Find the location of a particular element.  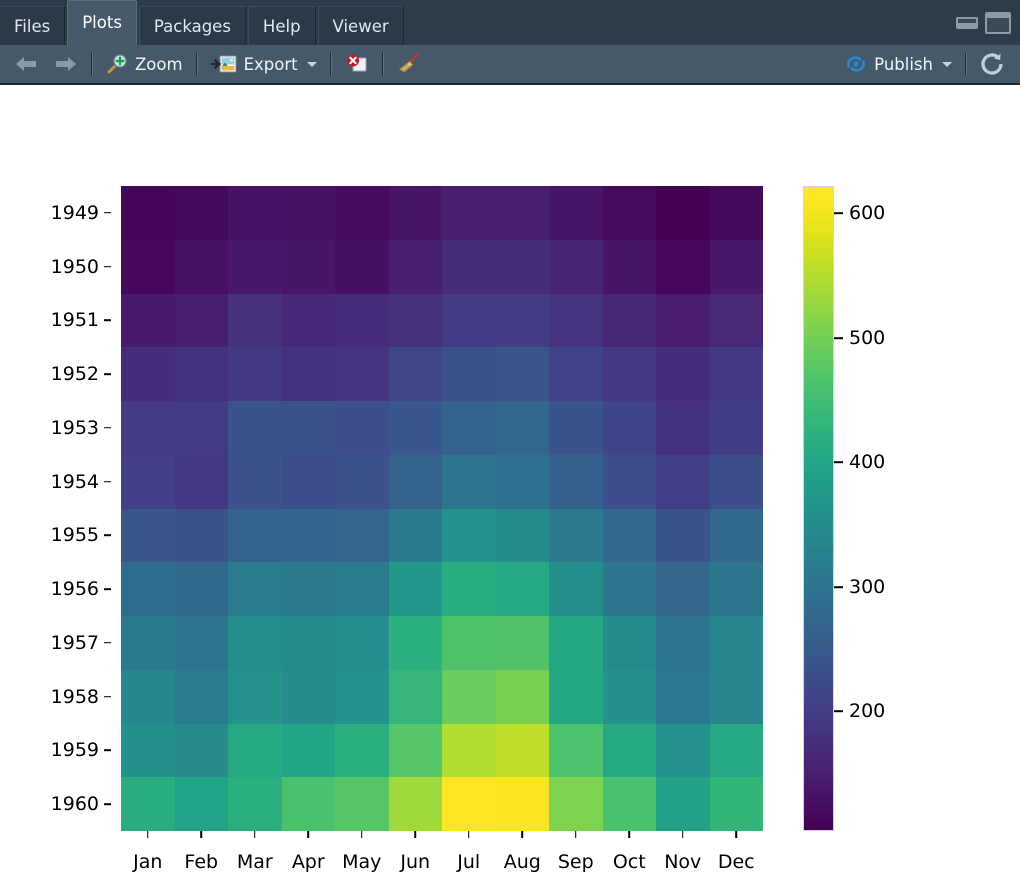

maximize-pane-icon is located at coordinates (998, 22).